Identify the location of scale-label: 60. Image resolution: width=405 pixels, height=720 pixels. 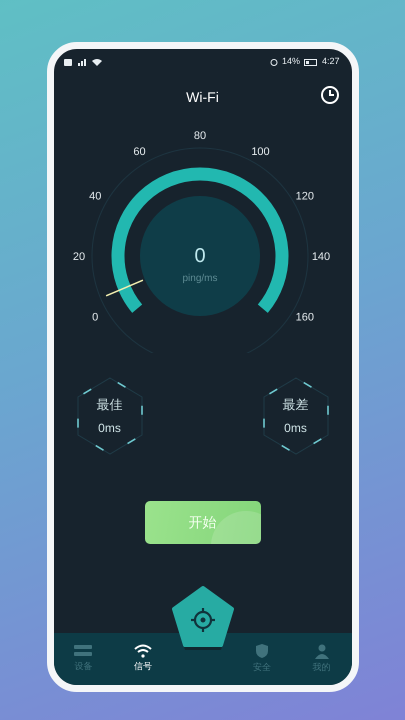
(139, 152).